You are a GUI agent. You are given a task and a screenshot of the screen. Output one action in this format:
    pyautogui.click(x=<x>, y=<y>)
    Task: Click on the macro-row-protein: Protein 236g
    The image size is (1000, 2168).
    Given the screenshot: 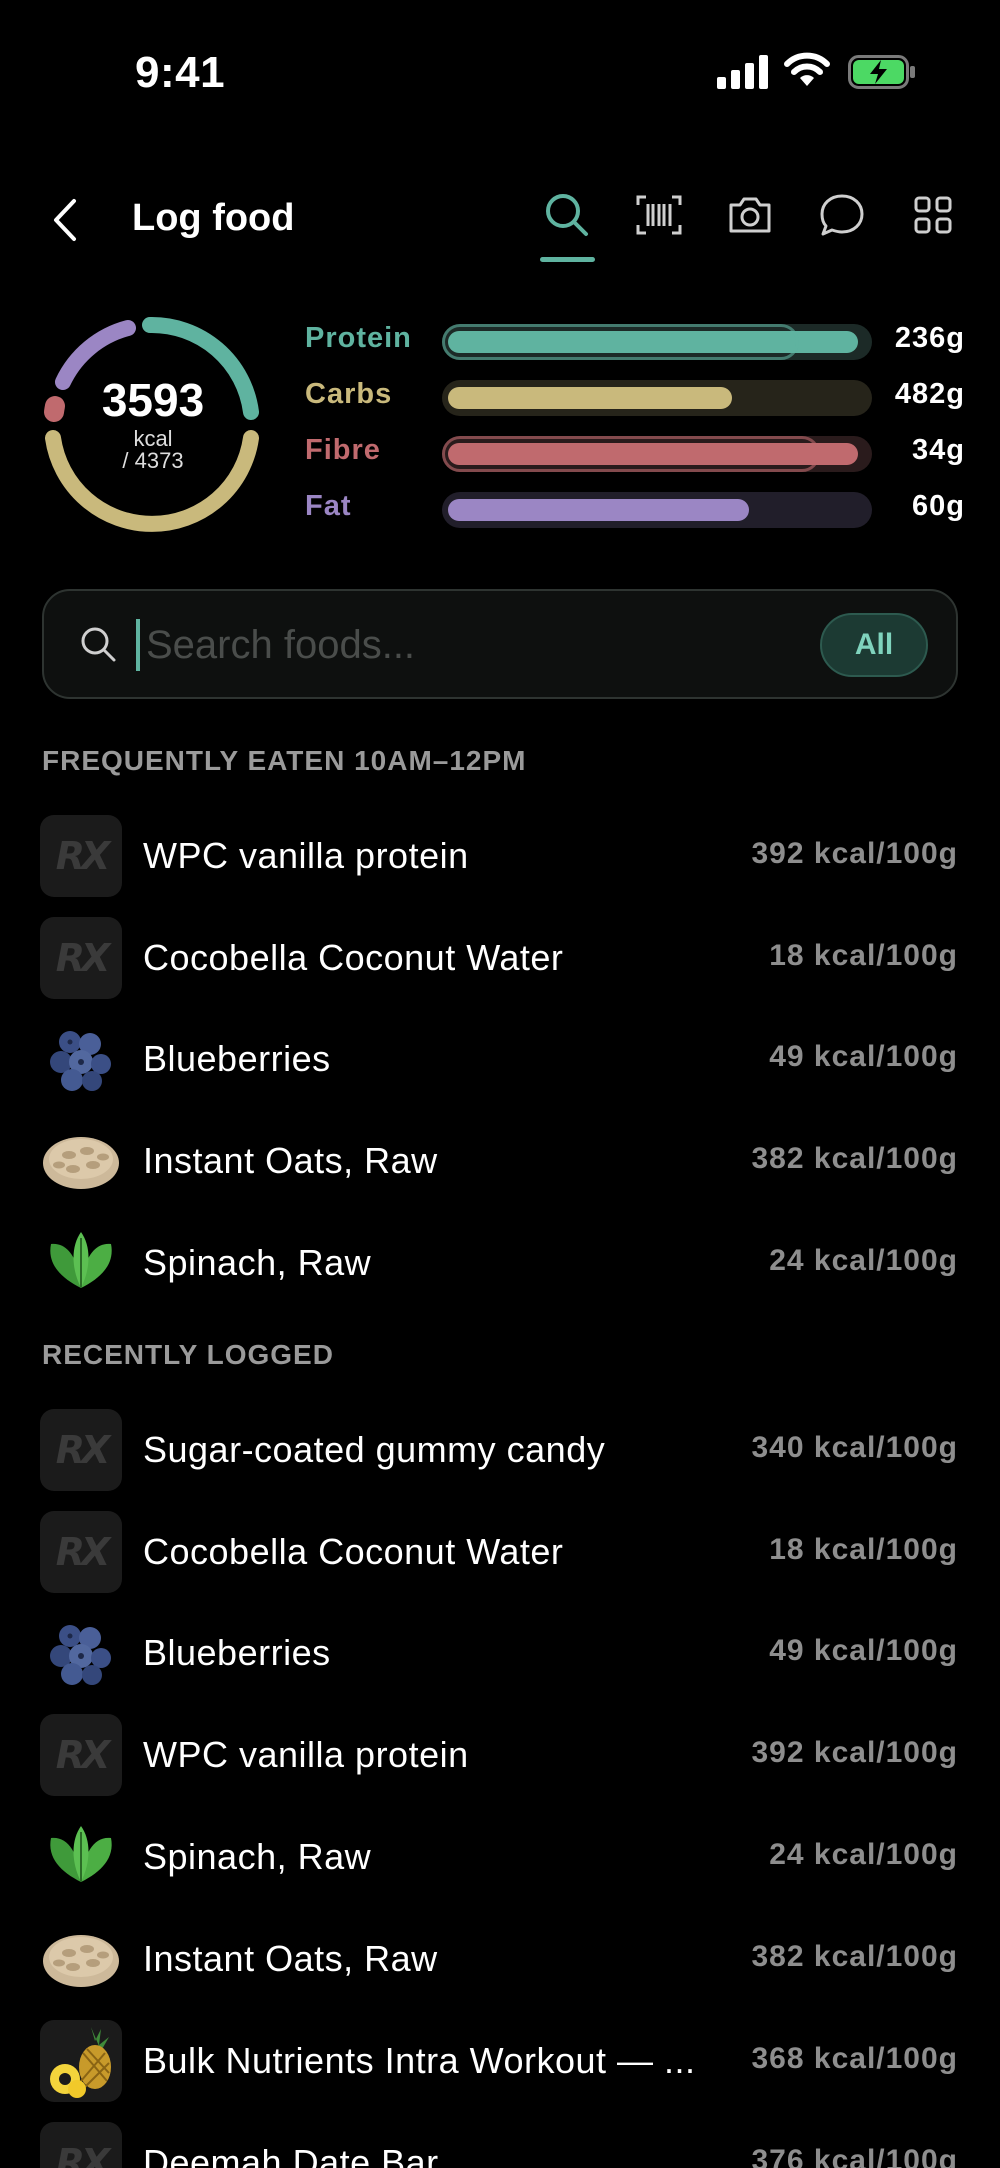 What is the action you would take?
    pyautogui.click(x=635, y=340)
    